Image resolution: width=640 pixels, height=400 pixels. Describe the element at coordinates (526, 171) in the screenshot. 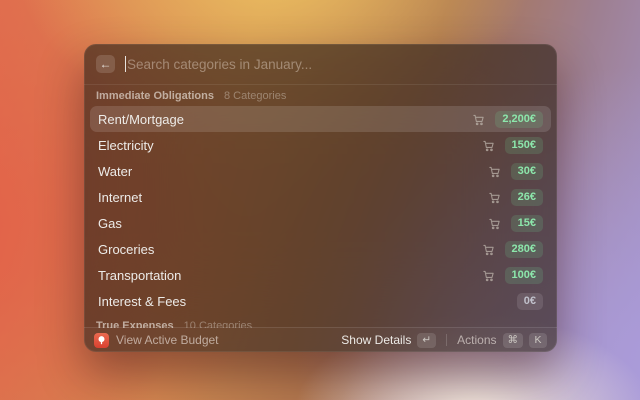

I see `amount-badge: 30€` at that location.